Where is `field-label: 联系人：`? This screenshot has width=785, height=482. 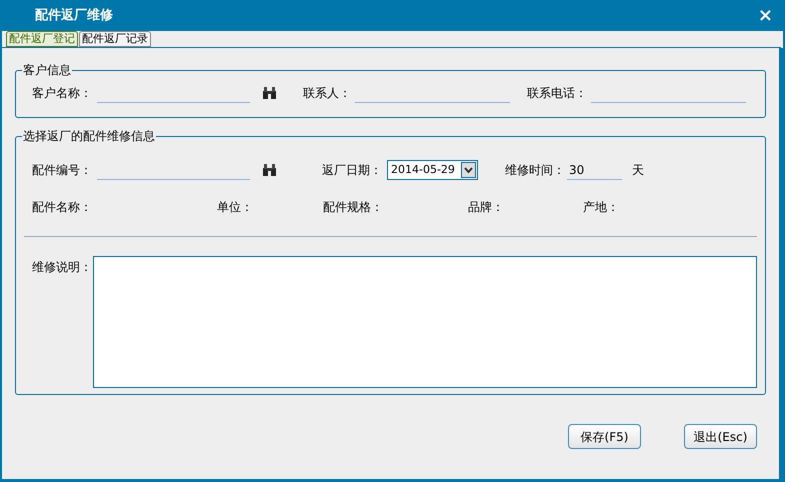 field-label: 联系人： is located at coordinates (327, 93).